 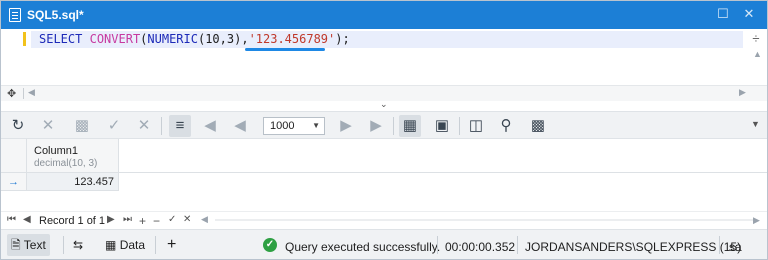 I want to click on discard-icon: ✕, so click(x=144, y=126).